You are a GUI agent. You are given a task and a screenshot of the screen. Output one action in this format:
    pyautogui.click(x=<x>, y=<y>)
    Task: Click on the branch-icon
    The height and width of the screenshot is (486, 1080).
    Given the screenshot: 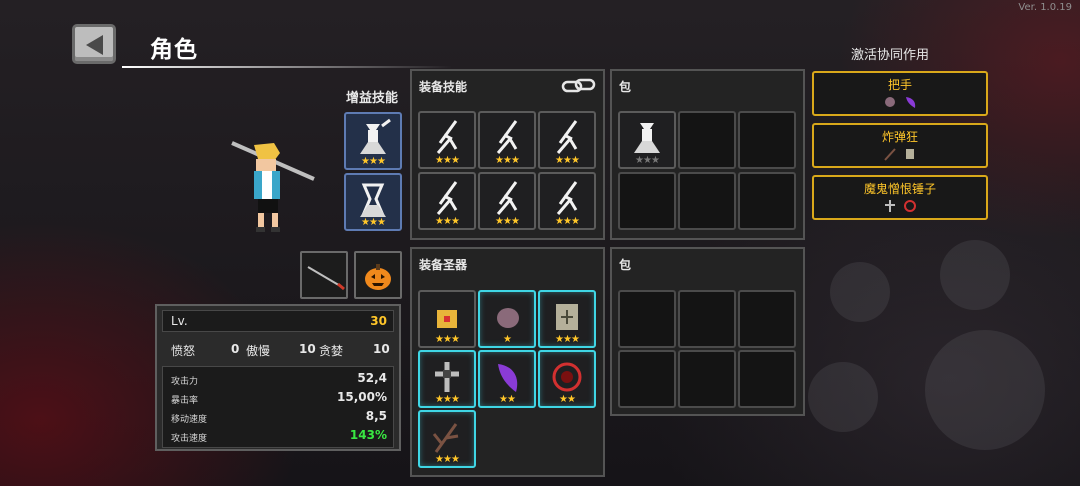 What is the action you would take?
    pyautogui.click(x=890, y=154)
    